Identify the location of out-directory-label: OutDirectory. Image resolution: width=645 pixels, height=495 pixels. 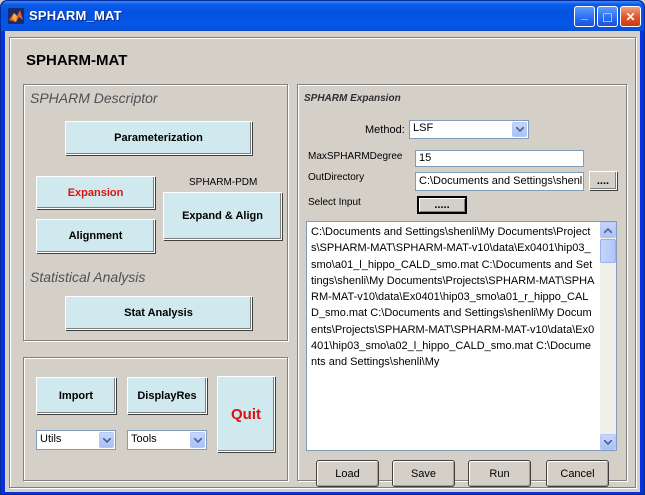
(357, 177).